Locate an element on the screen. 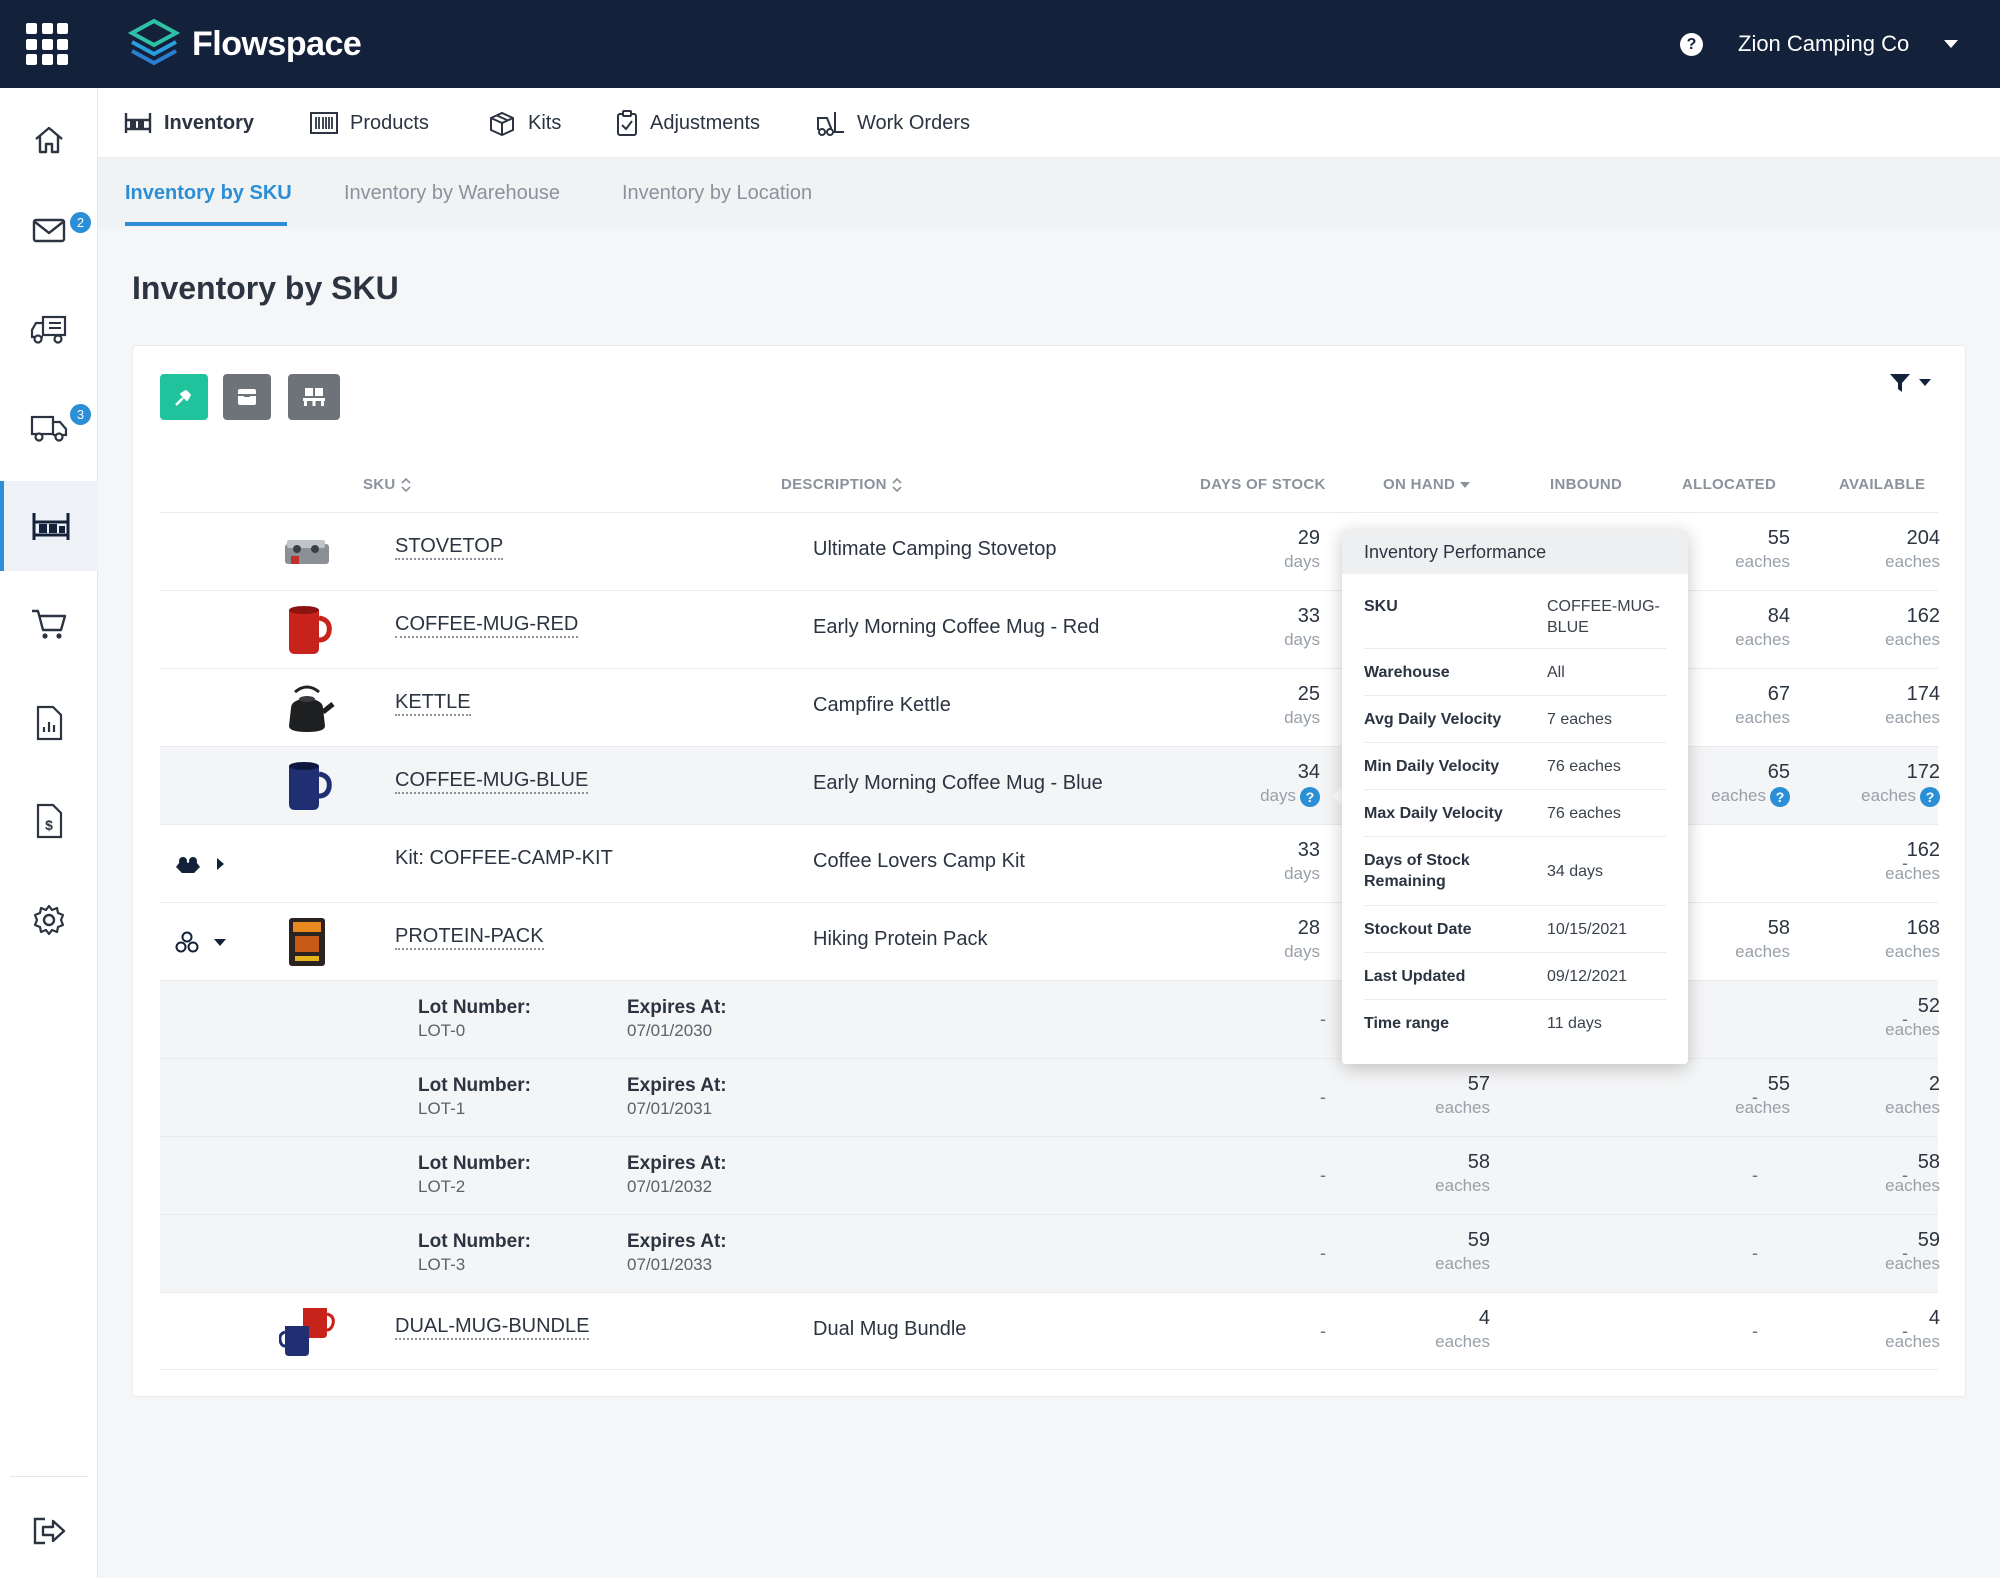 The image size is (2000, 1578). tab-inventory-label: Inventory is located at coordinates (209, 122).